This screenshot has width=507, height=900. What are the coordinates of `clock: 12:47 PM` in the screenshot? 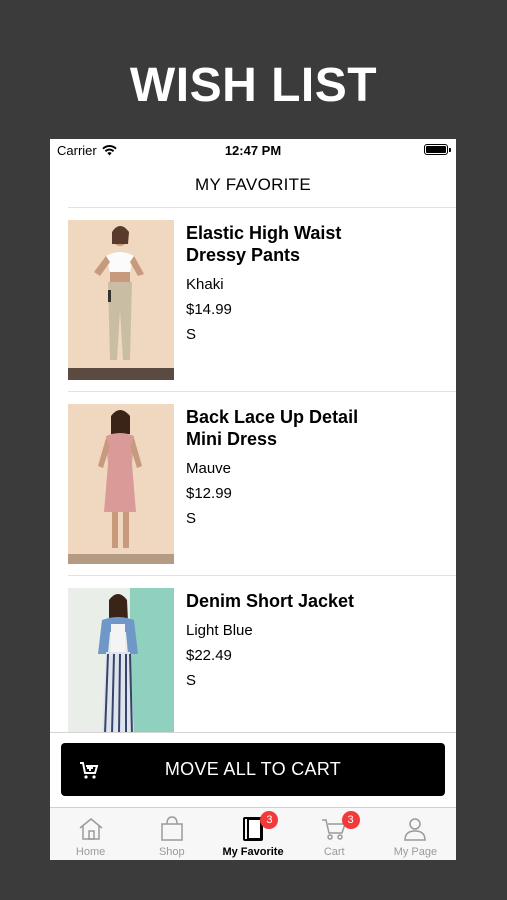 It's located at (253, 150).